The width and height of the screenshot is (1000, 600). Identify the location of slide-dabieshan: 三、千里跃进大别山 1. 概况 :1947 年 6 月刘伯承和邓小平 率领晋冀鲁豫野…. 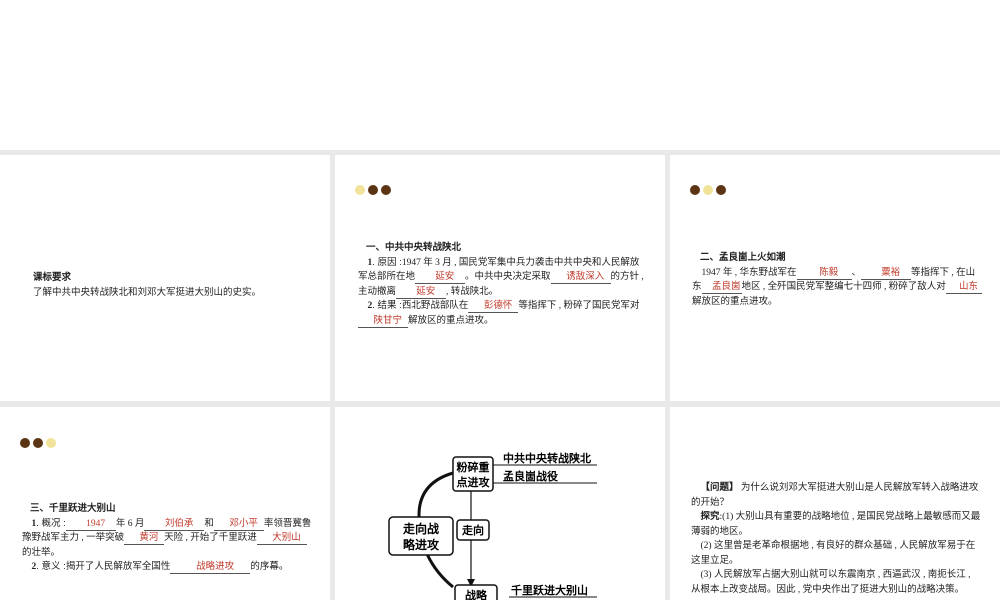
(165, 503).